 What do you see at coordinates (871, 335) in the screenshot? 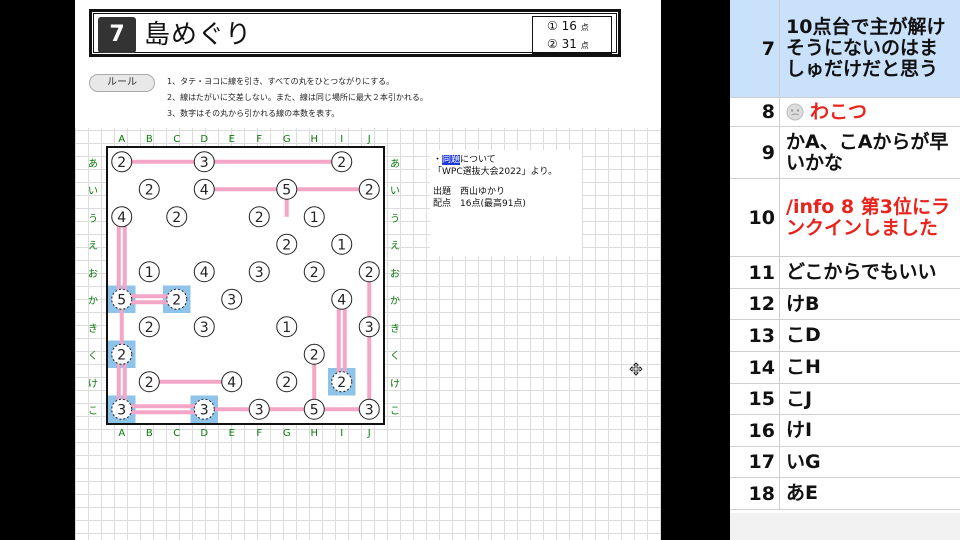
I see `chat-message: こD` at bounding box center [871, 335].